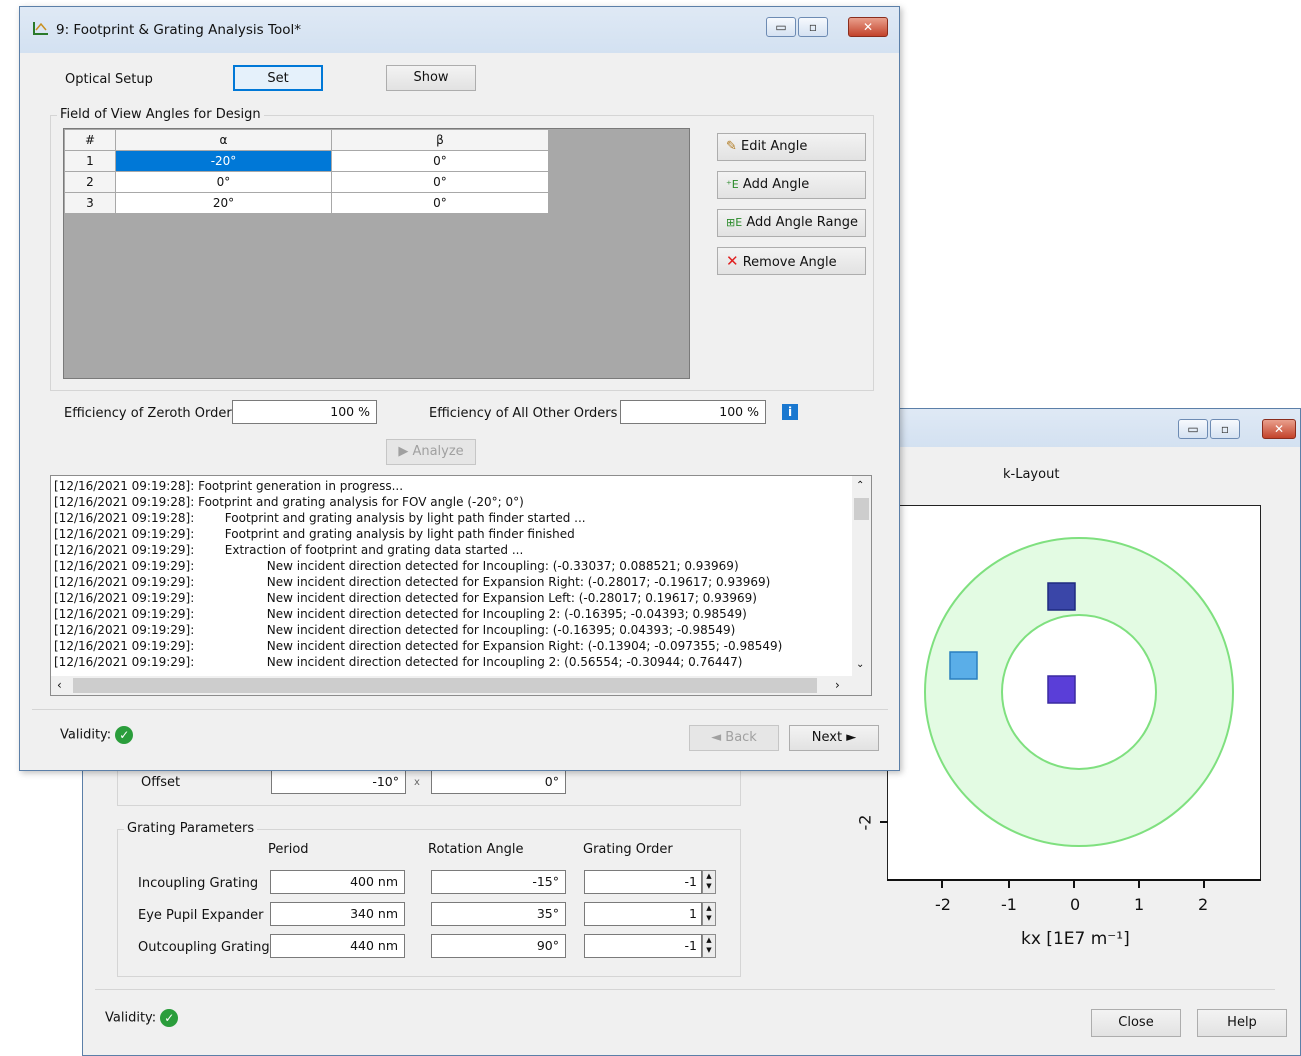 This screenshot has width=1301, height=1056. I want to click on eff-zeroth-label: Efficiency of Zeroth Order, so click(148, 413).